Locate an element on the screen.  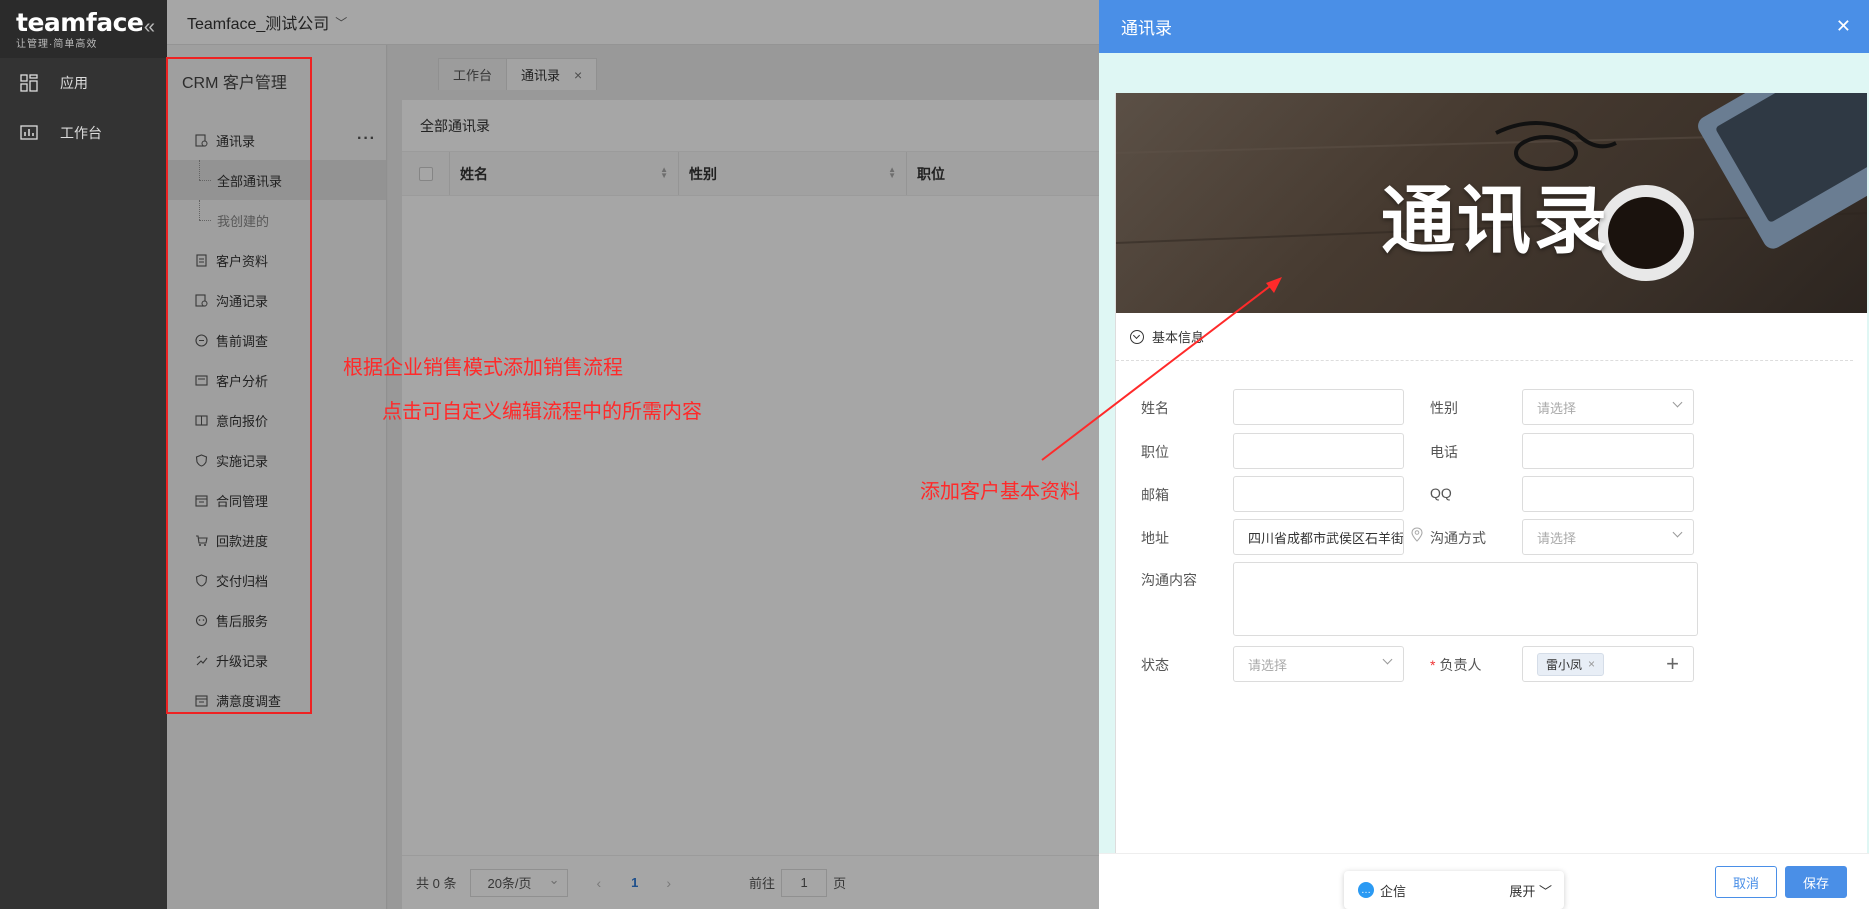
im-widget: … 企信 展开 ﹀ is located at coordinates (1454, 890).